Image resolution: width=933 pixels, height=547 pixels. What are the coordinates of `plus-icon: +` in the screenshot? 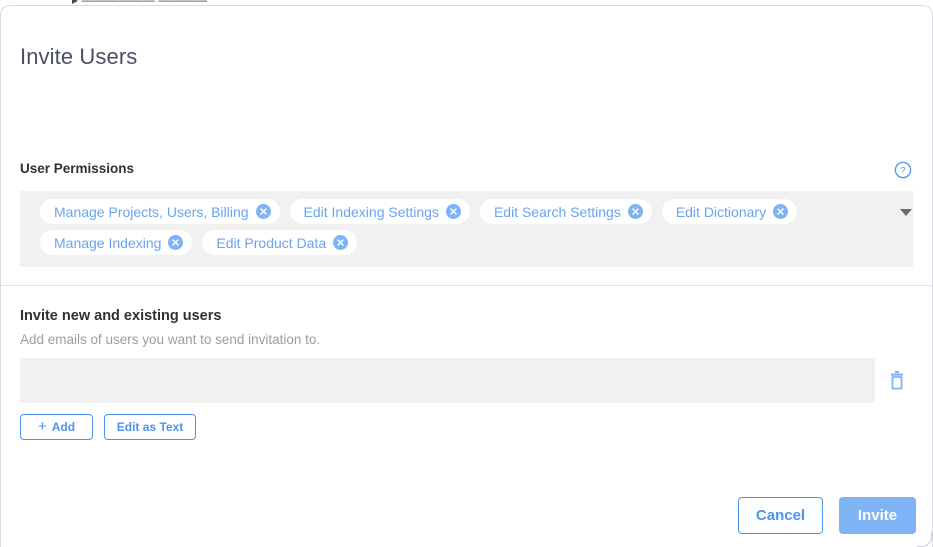 It's located at (42, 426).